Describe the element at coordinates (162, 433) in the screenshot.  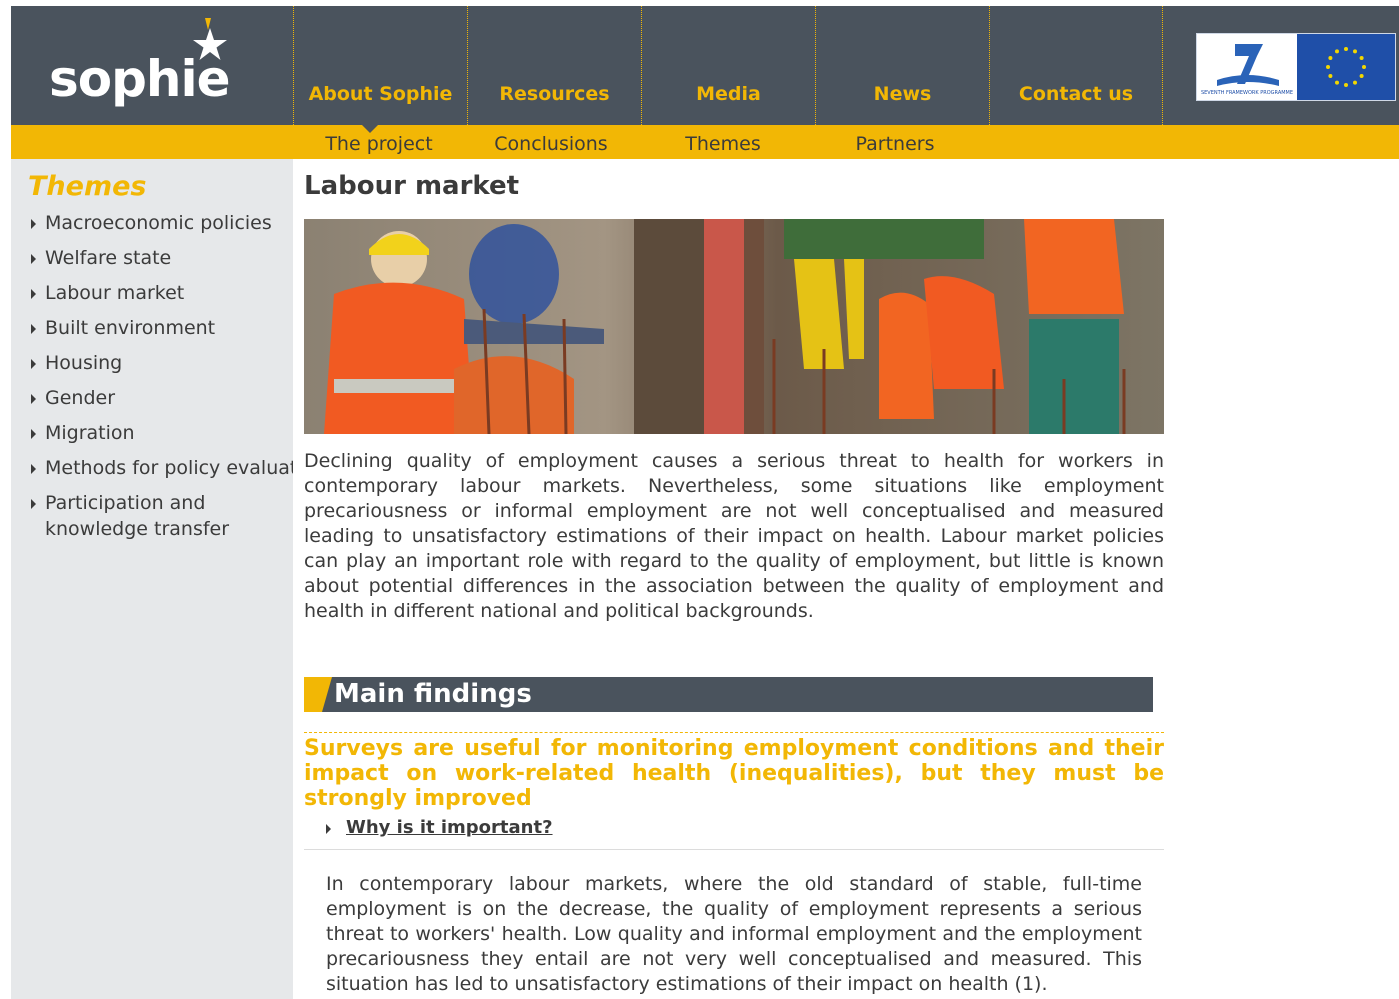
I see `sidebar-item-migration: Migration` at that location.